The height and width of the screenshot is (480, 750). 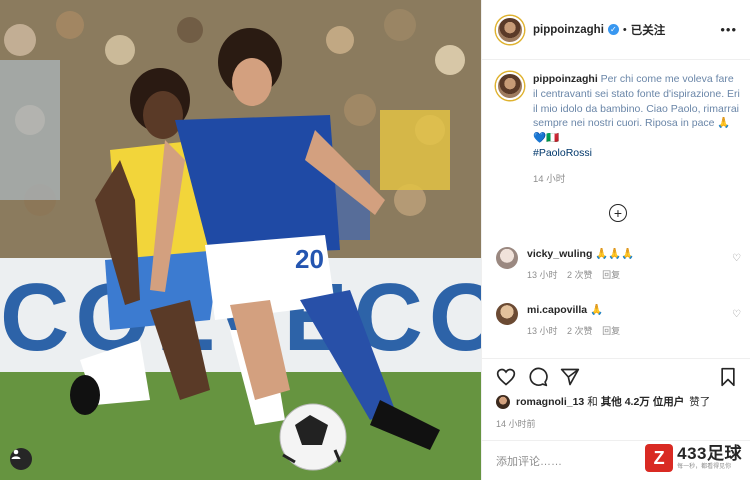 What do you see at coordinates (568, 30) in the screenshot?
I see `author-username: pippoinzaghi` at bounding box center [568, 30].